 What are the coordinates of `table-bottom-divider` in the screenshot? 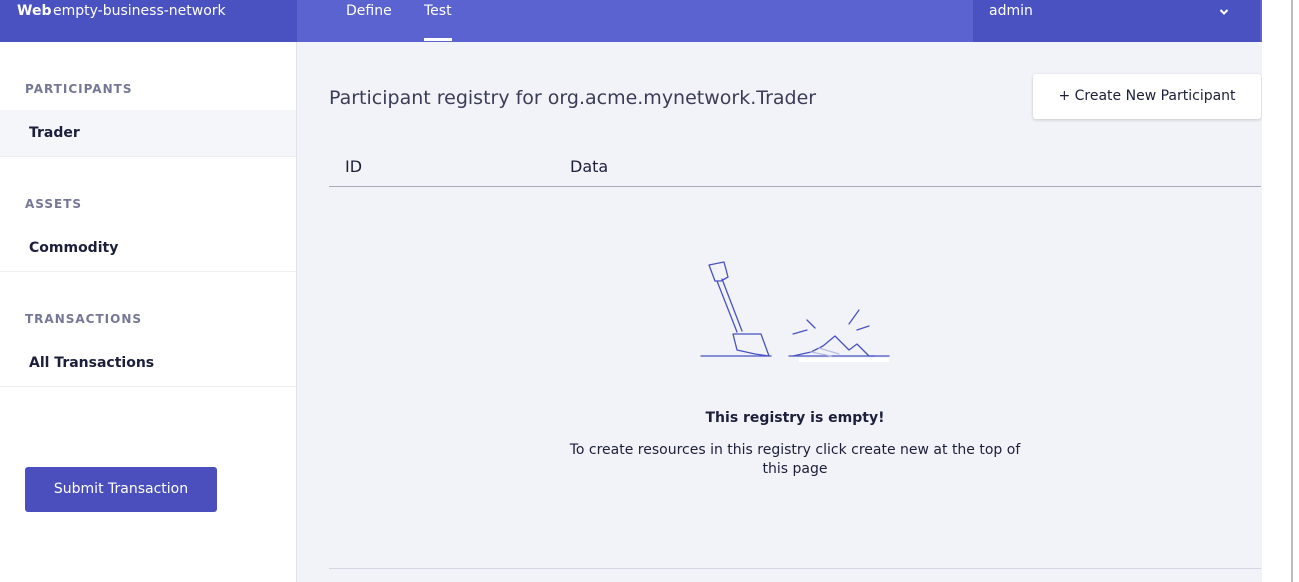 It's located at (795, 568).